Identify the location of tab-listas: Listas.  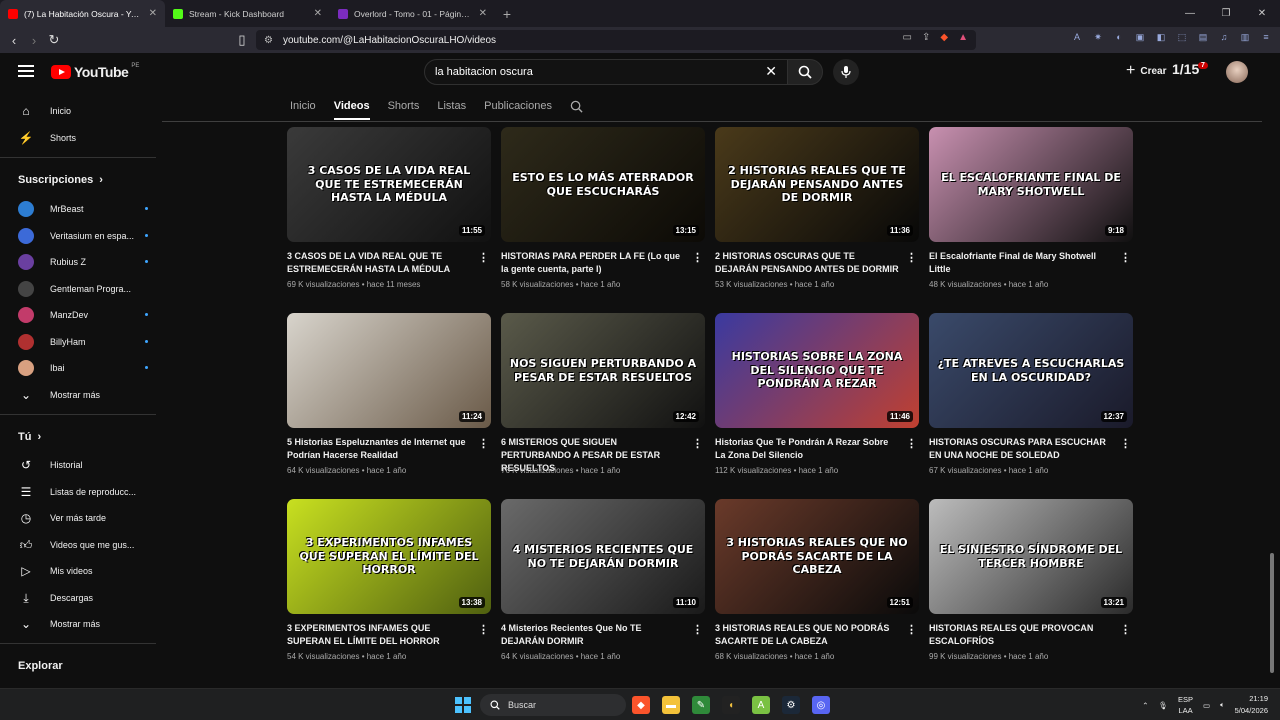
(451, 110).